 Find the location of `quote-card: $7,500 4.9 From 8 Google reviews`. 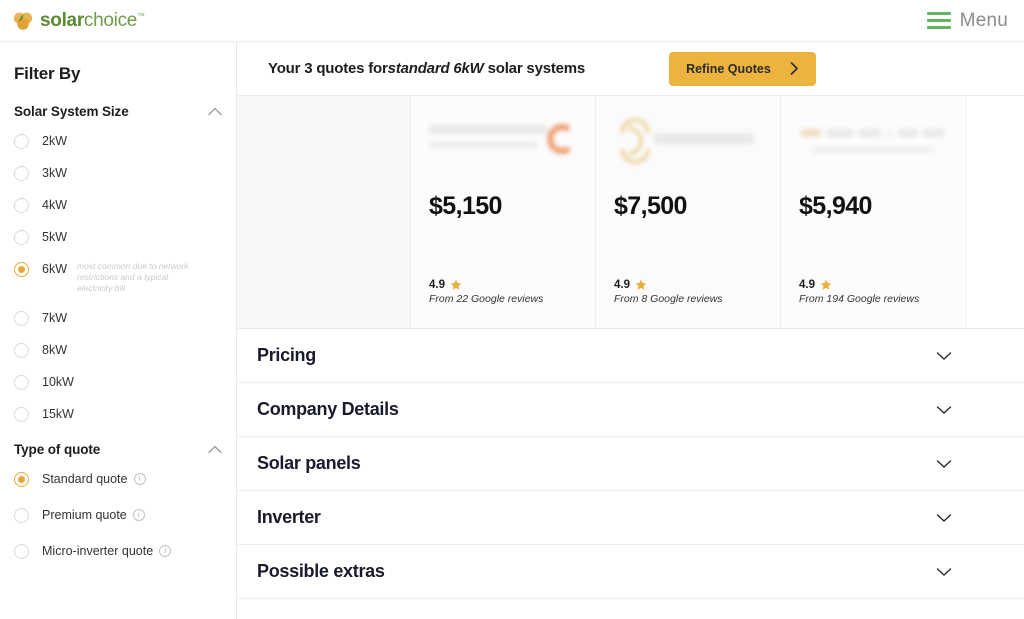

quote-card: $7,500 4.9 From 8 Google reviews is located at coordinates (688, 212).